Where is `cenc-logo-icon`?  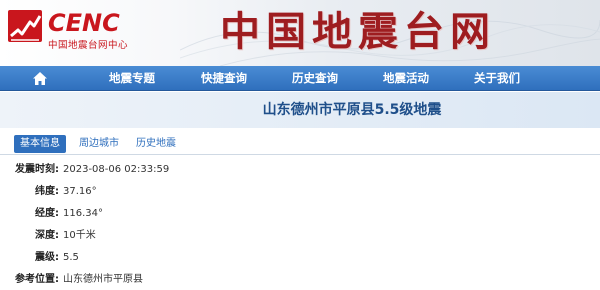
cenc-logo-icon is located at coordinates (25, 26).